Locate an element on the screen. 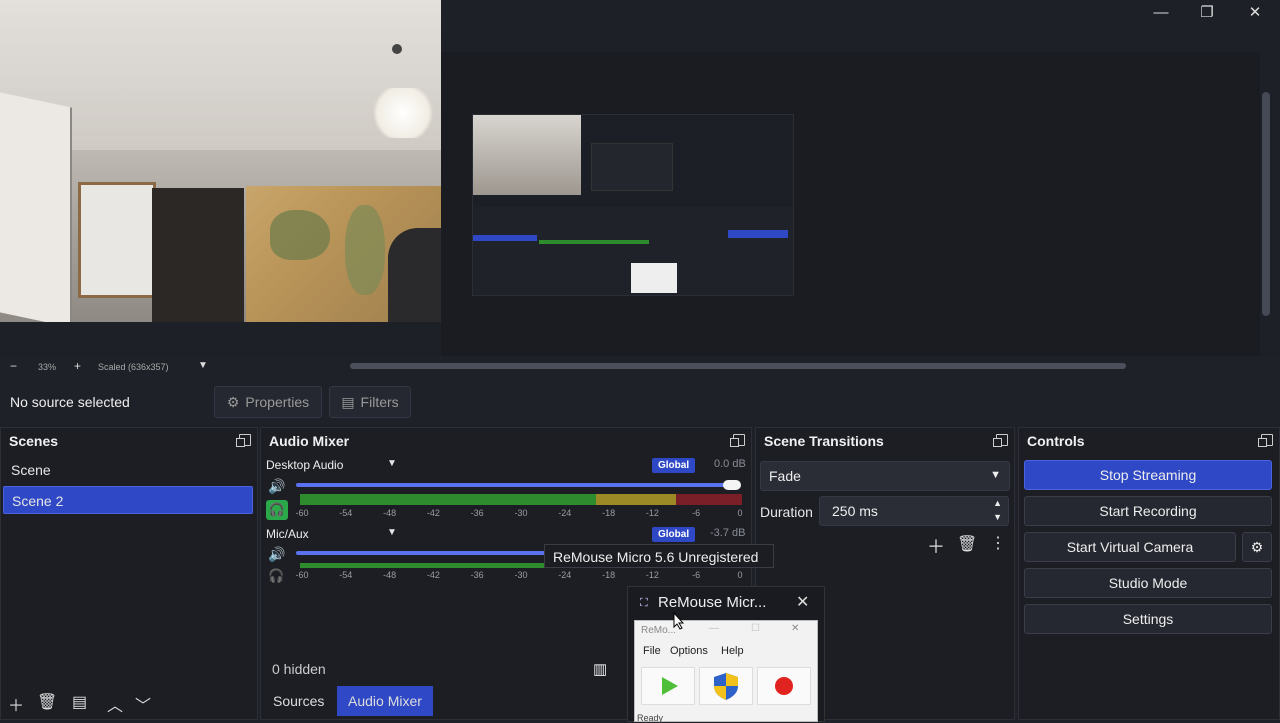 This screenshot has width=1280, height=723. shield-icon is located at coordinates (726, 686).